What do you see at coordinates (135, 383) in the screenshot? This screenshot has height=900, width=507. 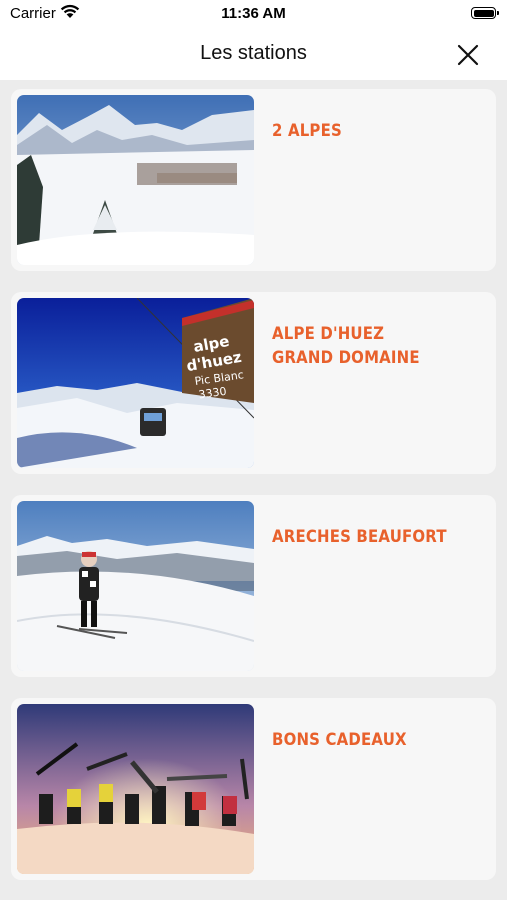 I see `cable-car-sign-photo: alpe d'huez Pic Blanc 3330` at bounding box center [135, 383].